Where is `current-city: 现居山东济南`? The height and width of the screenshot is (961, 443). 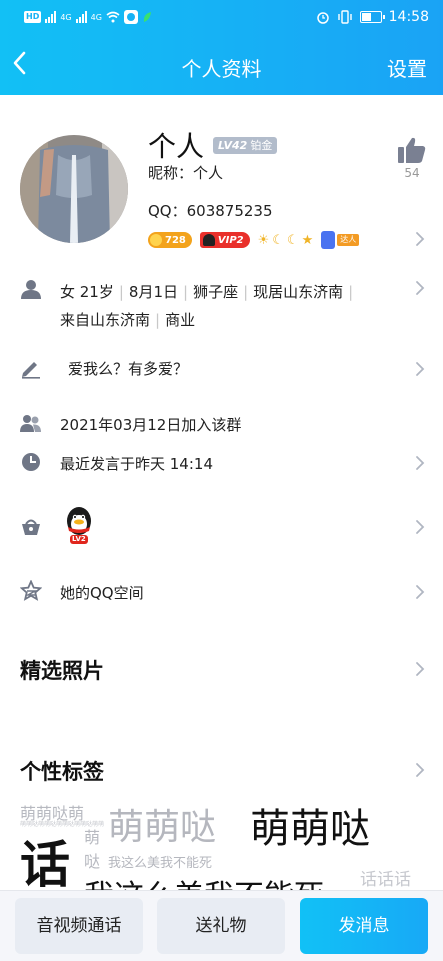 current-city: 现居山东济南 is located at coordinates (298, 292).